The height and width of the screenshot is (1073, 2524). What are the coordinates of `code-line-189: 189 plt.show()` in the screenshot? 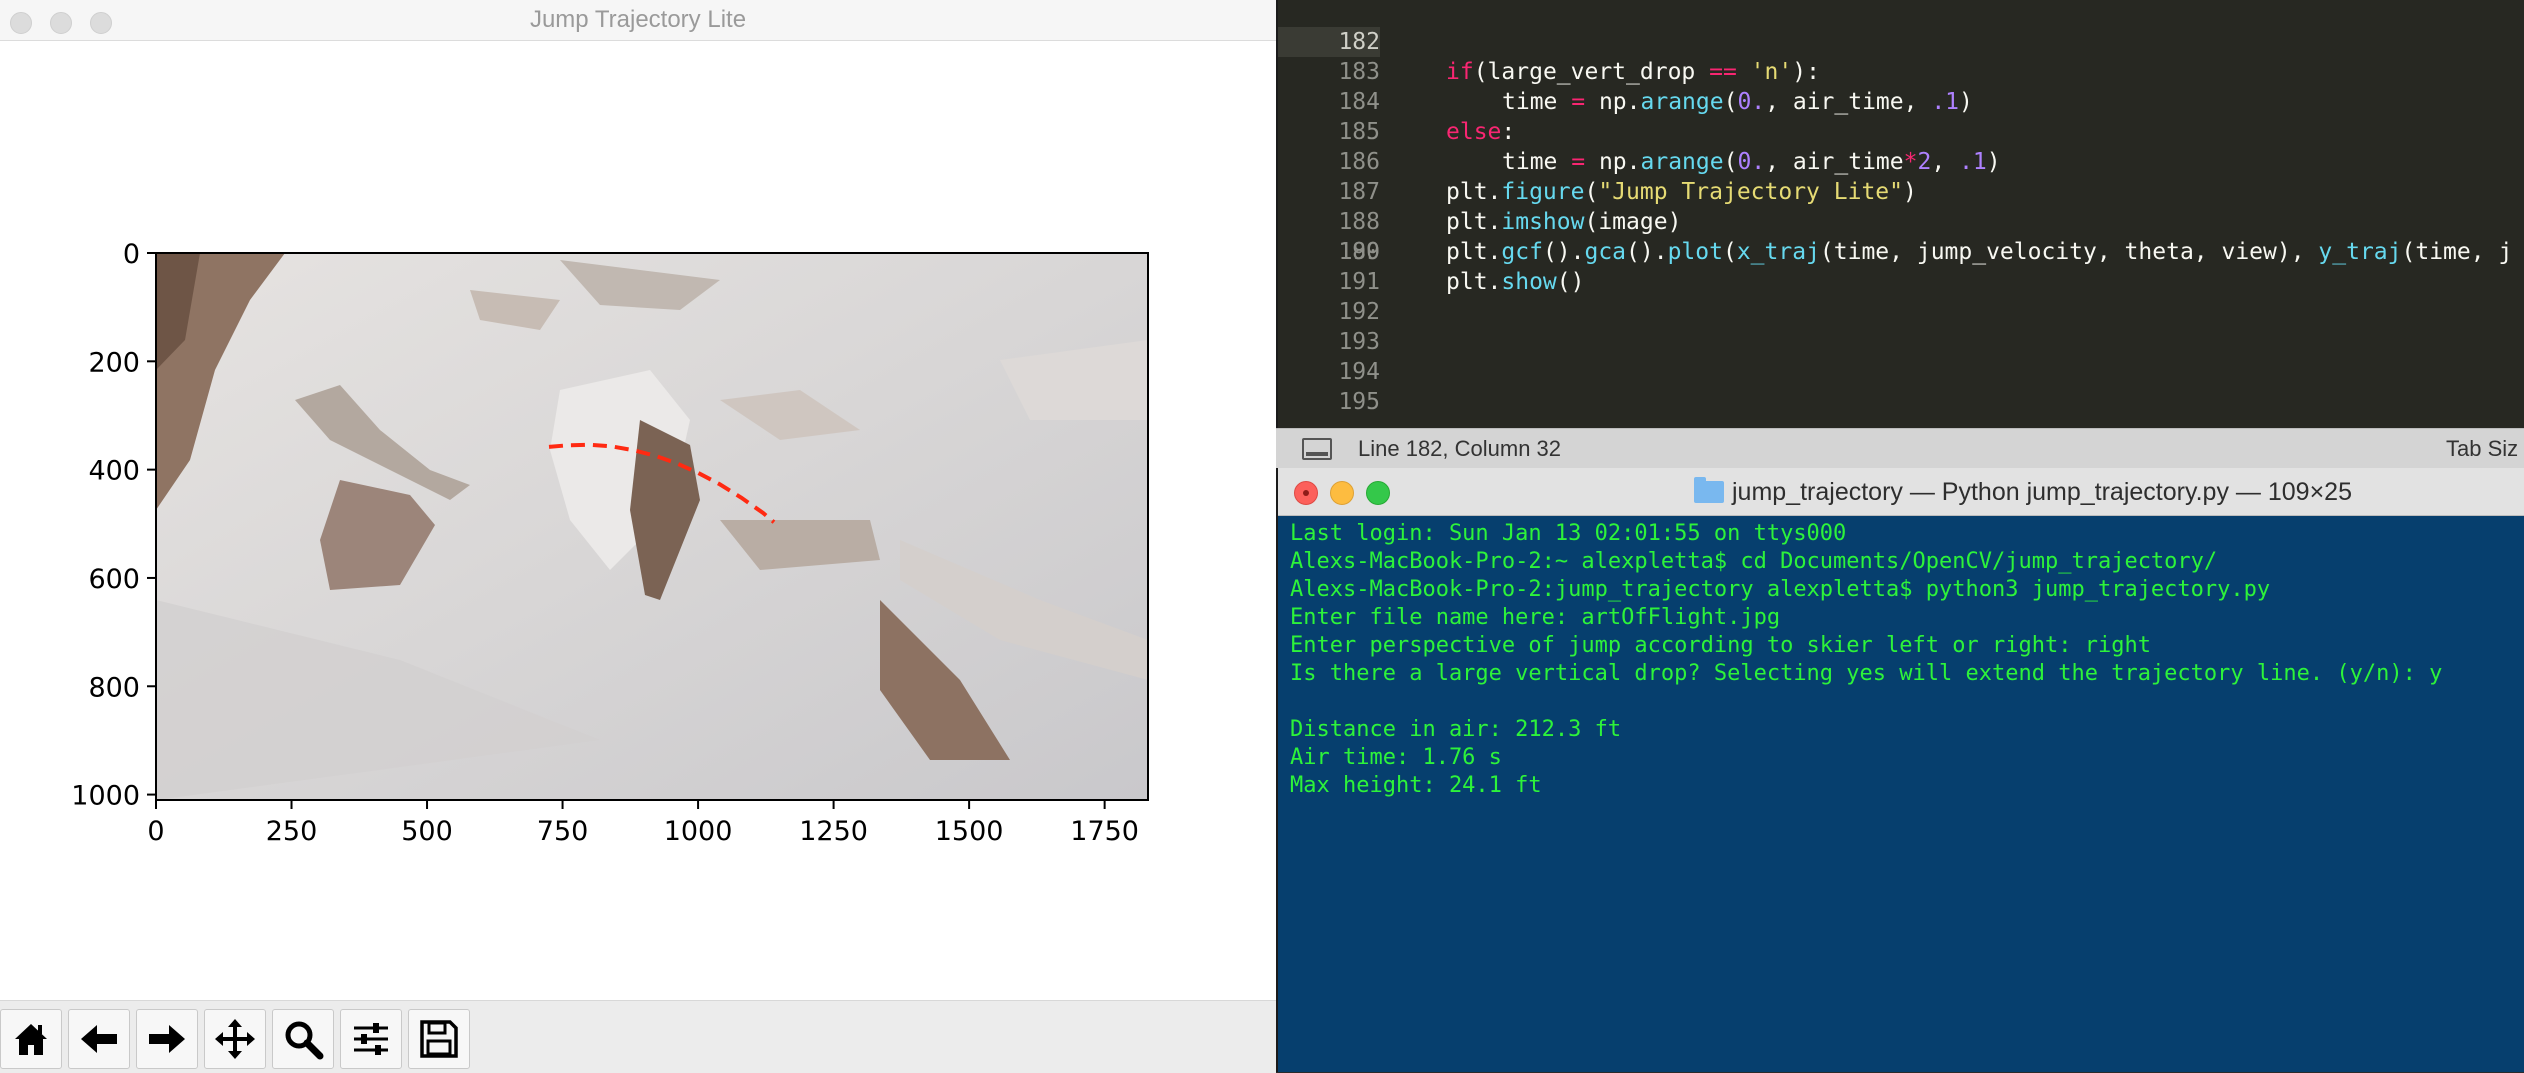 It's located at (1901, 251).